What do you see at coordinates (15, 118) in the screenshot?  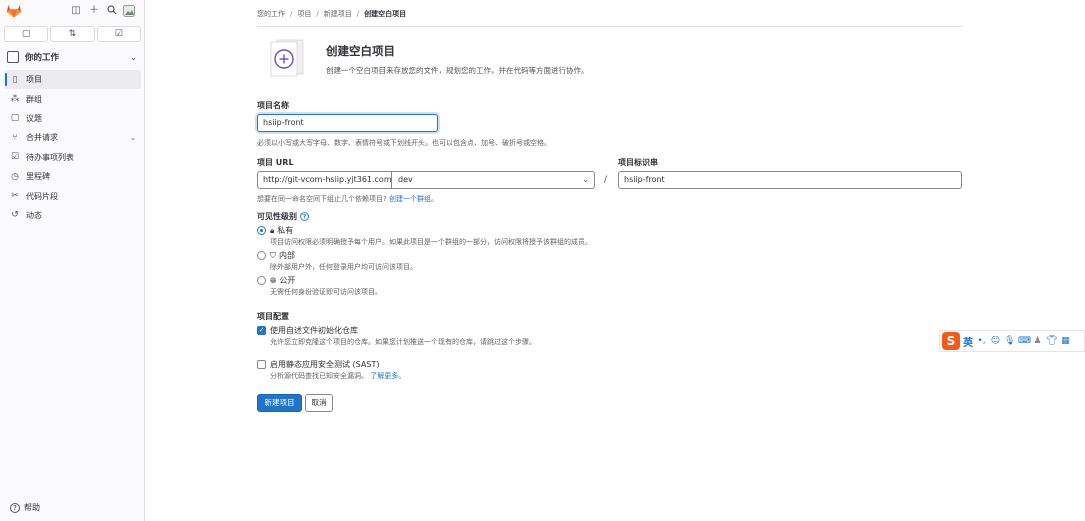 I see `issues-icon: ▢` at bounding box center [15, 118].